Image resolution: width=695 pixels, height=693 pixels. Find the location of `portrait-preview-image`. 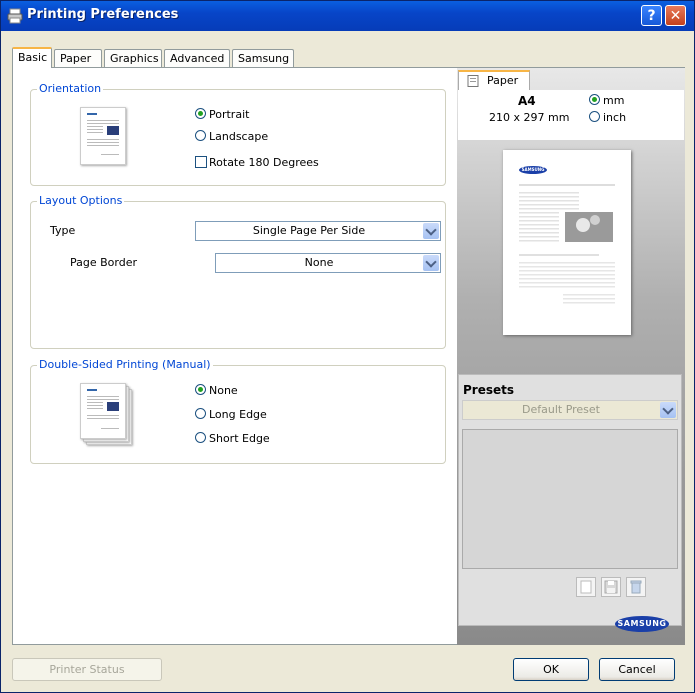

portrait-preview-image is located at coordinates (103, 136).